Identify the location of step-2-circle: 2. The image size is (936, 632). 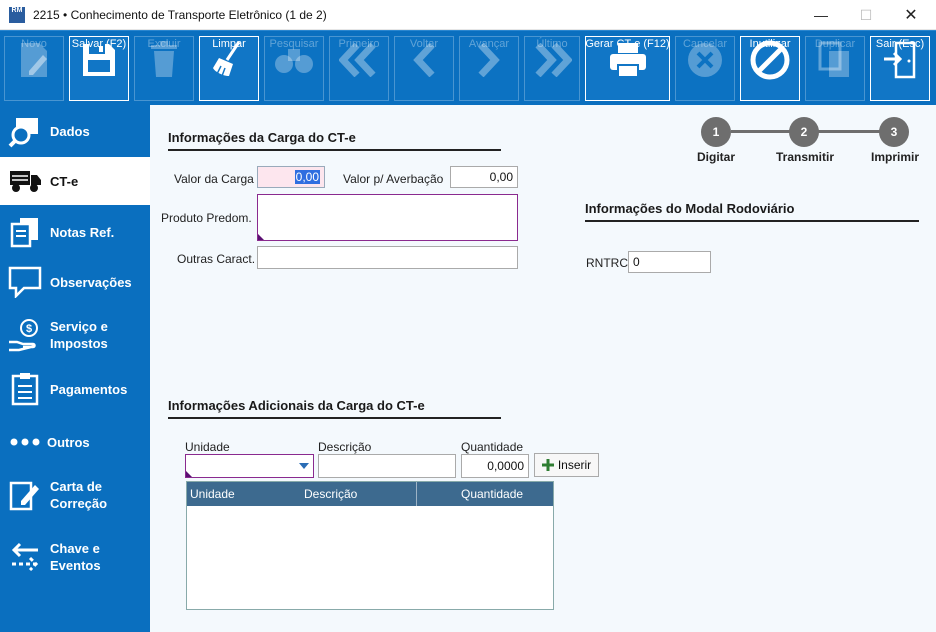
(804, 132).